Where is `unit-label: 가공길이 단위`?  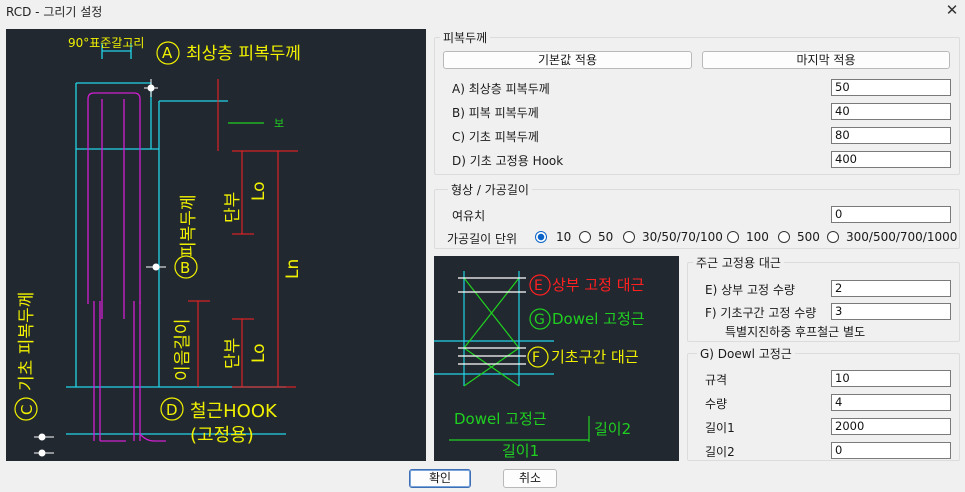 unit-label: 가공길이 단위 is located at coordinates (482, 239).